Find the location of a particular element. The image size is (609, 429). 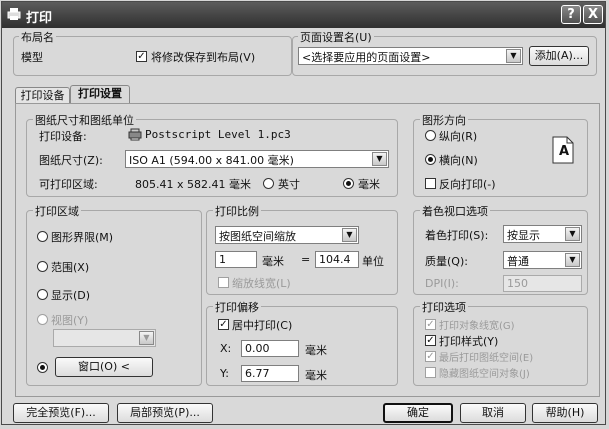

quality-label: 质量(Q): is located at coordinates (446, 261).